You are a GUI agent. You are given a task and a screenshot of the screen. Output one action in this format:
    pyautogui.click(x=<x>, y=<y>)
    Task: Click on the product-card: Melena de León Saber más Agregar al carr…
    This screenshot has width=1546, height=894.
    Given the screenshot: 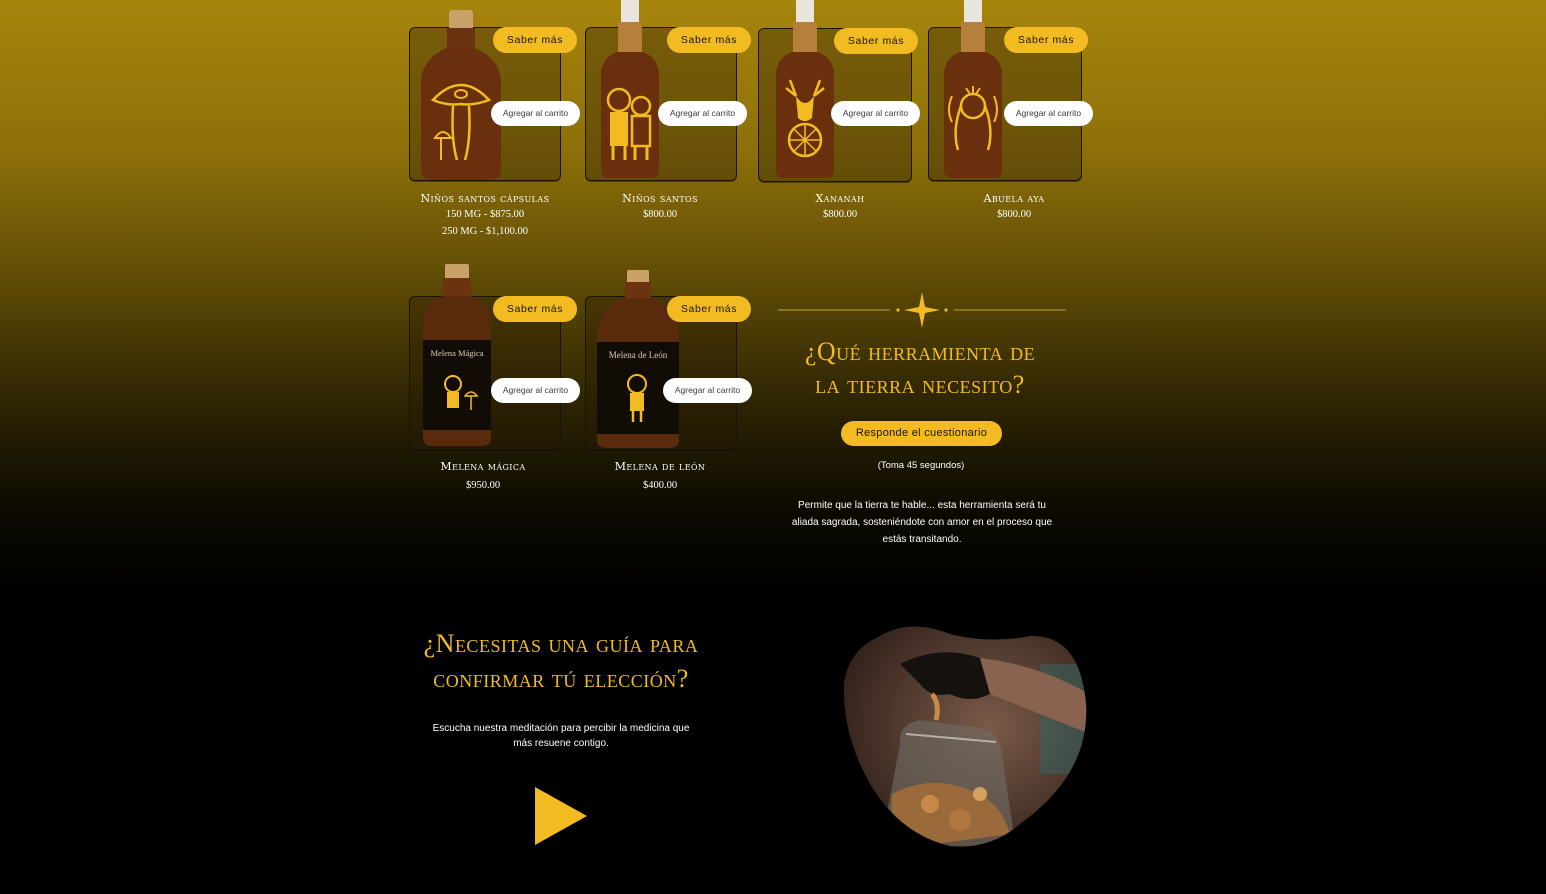 What is the action you would take?
    pyautogui.click(x=668, y=385)
    